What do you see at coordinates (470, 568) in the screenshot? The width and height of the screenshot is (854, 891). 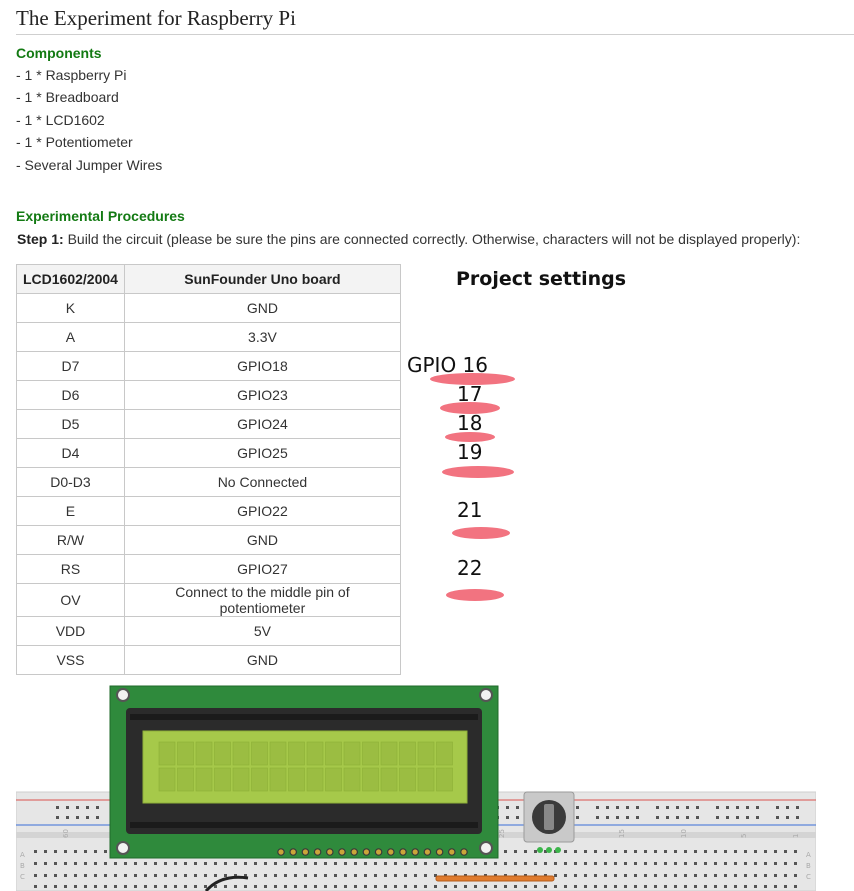 I see `annotation-note: 22` at bounding box center [470, 568].